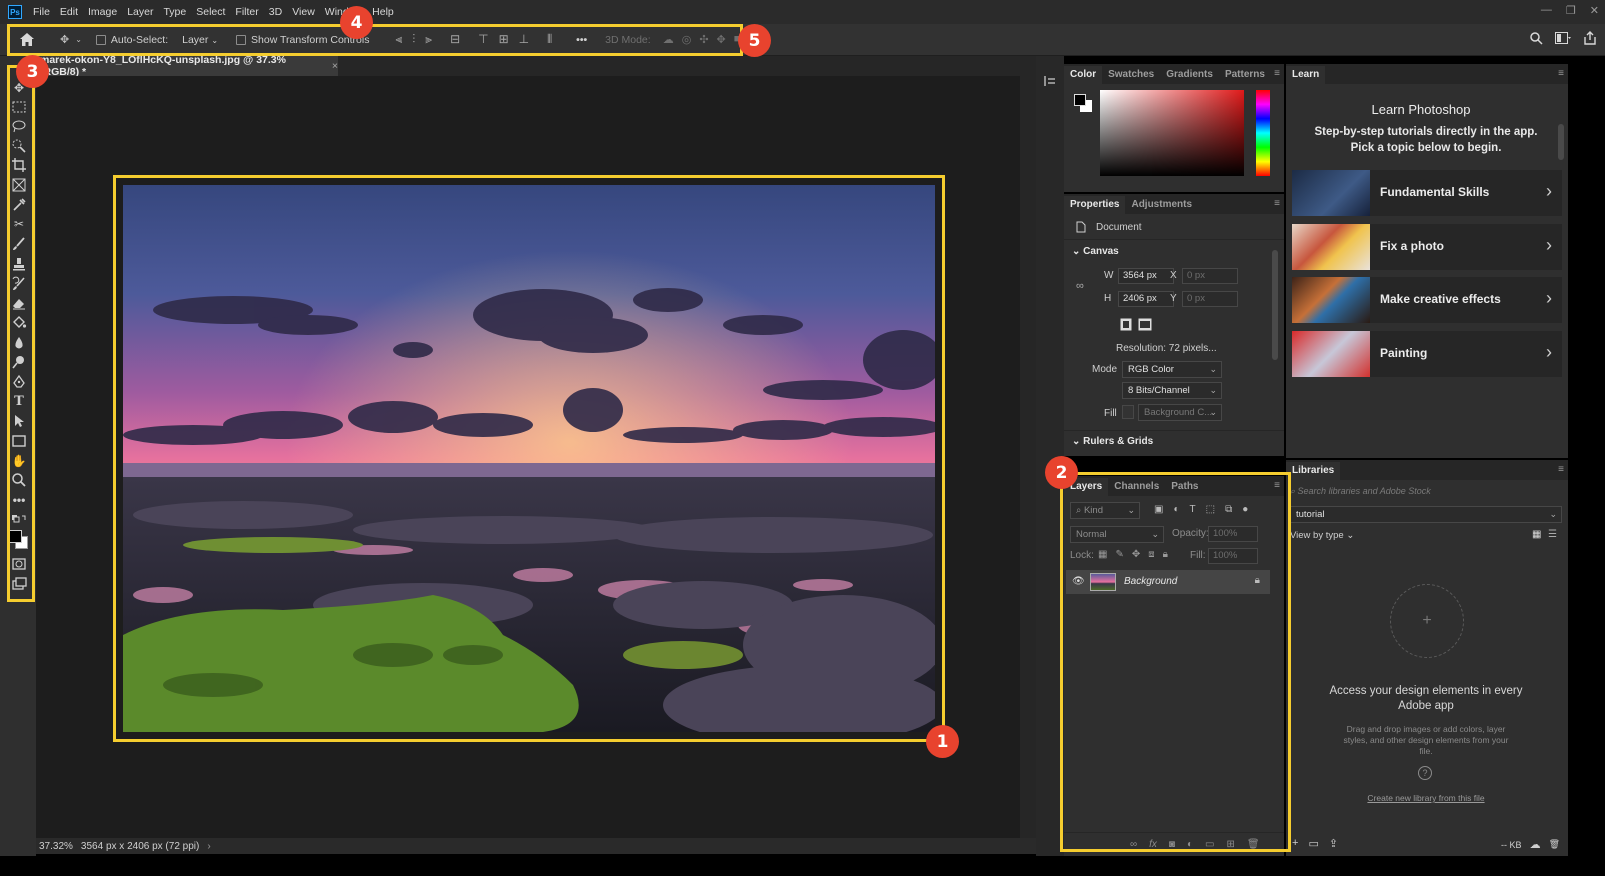 The height and width of the screenshot is (876, 1605). I want to click on layer-row-background: 👁︎ Background 🔒︎, so click(1168, 582).